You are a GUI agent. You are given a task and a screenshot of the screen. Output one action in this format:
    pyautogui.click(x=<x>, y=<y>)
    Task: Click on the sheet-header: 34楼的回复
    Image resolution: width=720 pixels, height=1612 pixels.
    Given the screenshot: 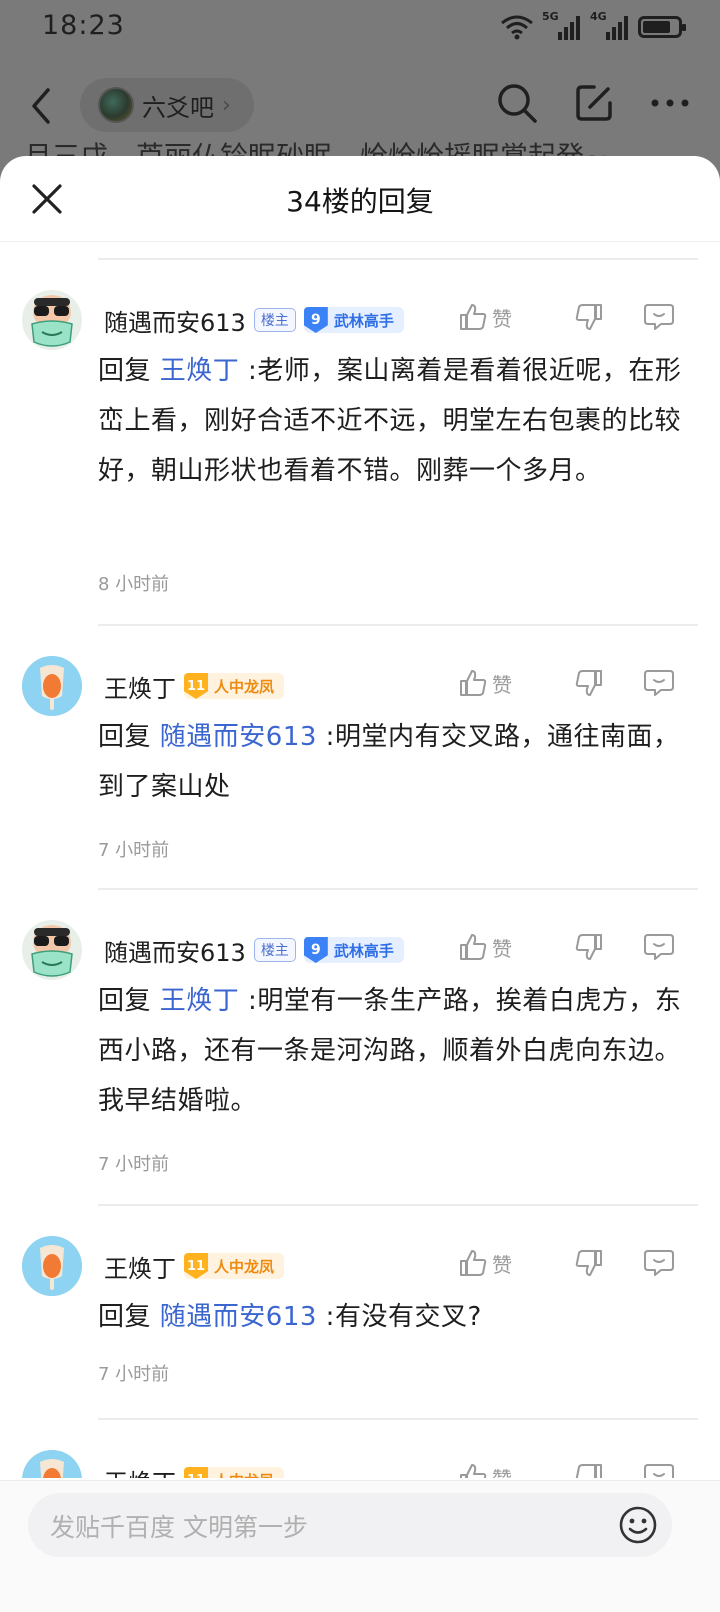 What is the action you would take?
    pyautogui.click(x=360, y=199)
    